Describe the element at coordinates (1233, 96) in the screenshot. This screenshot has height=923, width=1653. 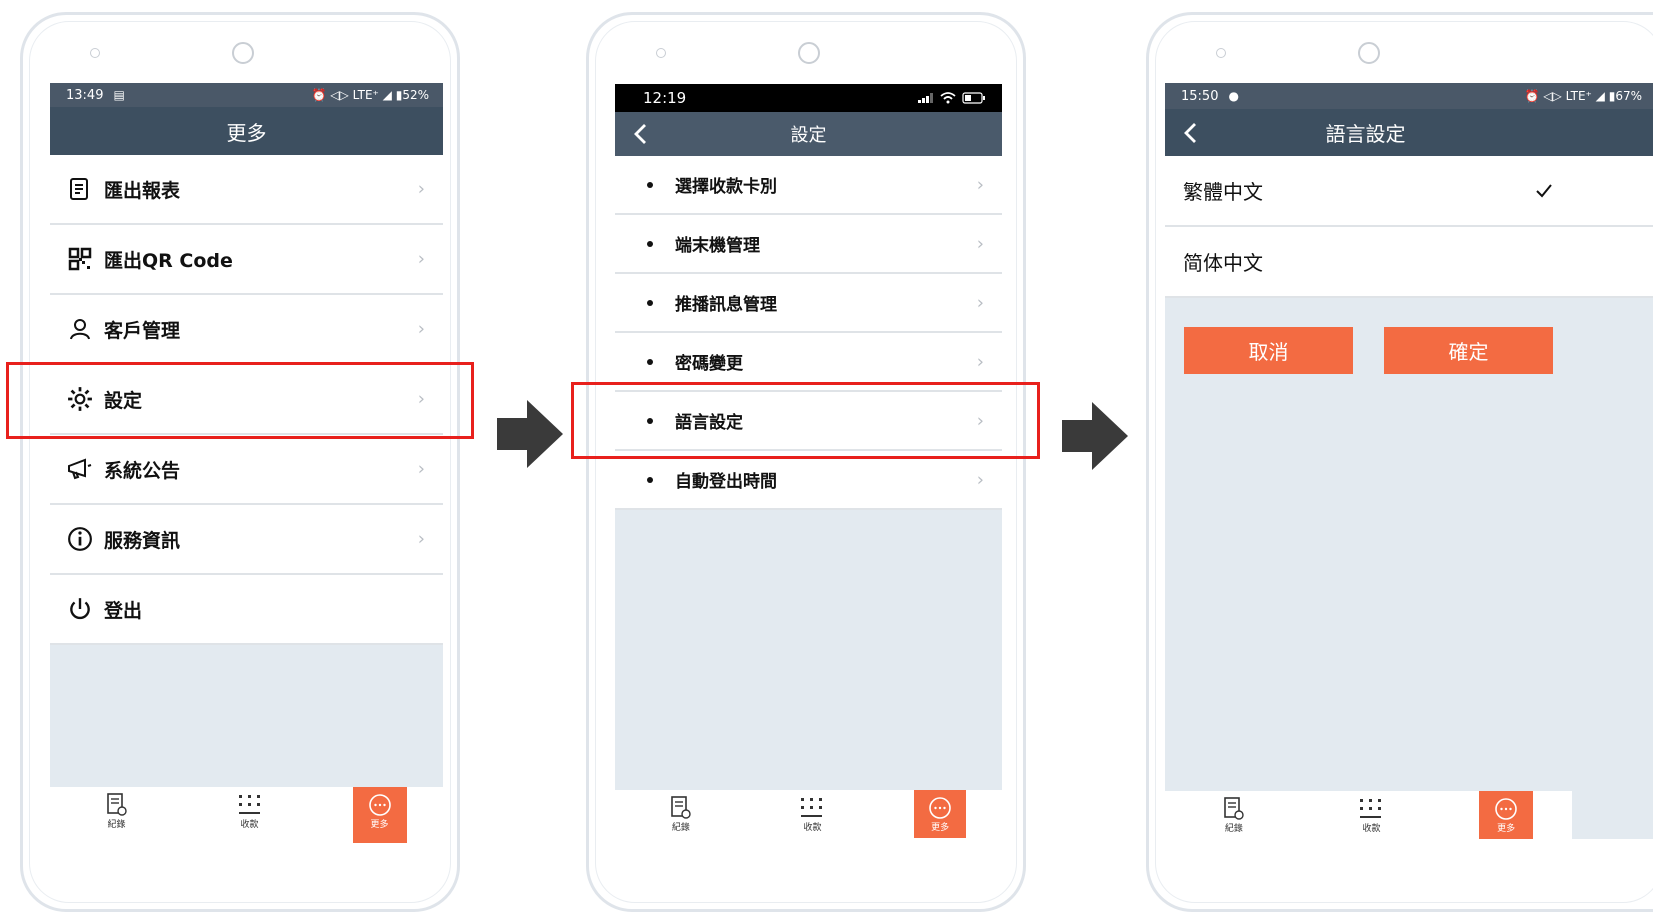
I see `chat-icon: ●` at that location.